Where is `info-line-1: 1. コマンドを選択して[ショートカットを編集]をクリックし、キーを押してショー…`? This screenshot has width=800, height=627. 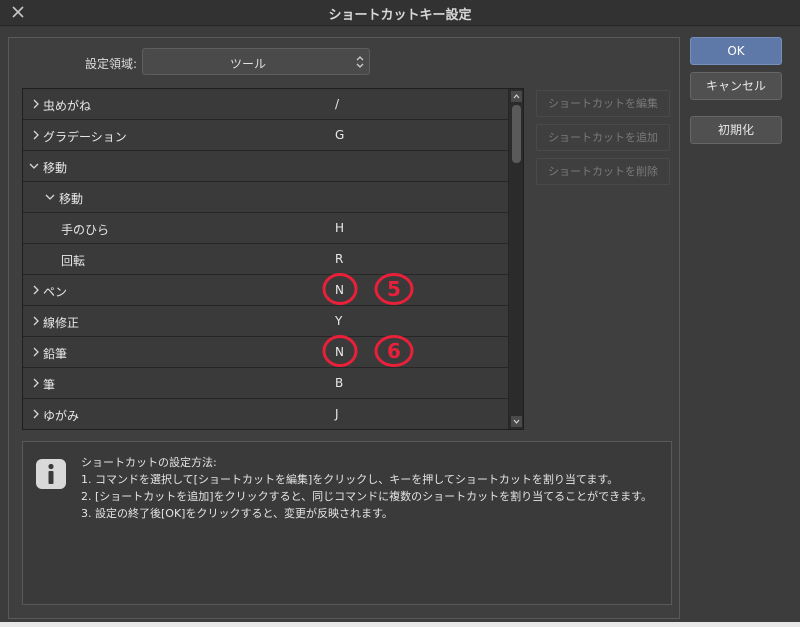 info-line-1: 1. コマンドを選択して[ショートカットを編集]をクリックし、キーを押してショー… is located at coordinates (350, 479).